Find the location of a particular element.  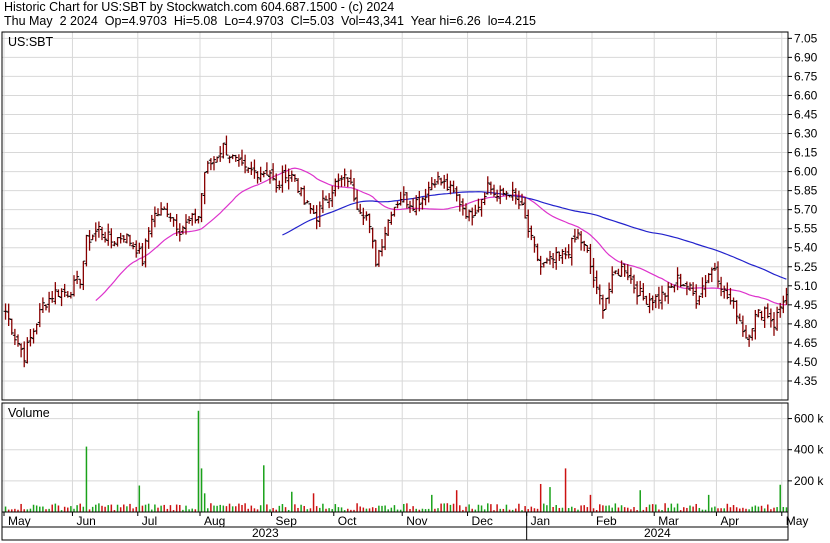

price-tick-label: 6.60 is located at coordinates (806, 95).